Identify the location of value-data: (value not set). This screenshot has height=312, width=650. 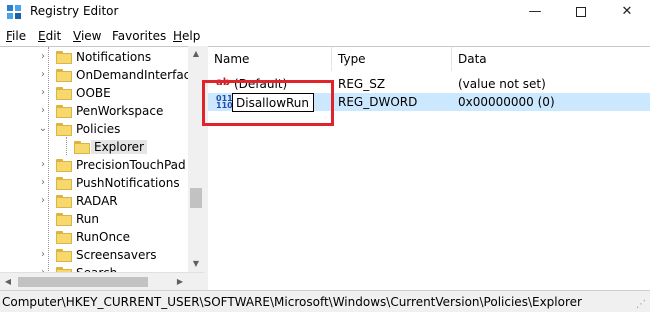
(502, 84).